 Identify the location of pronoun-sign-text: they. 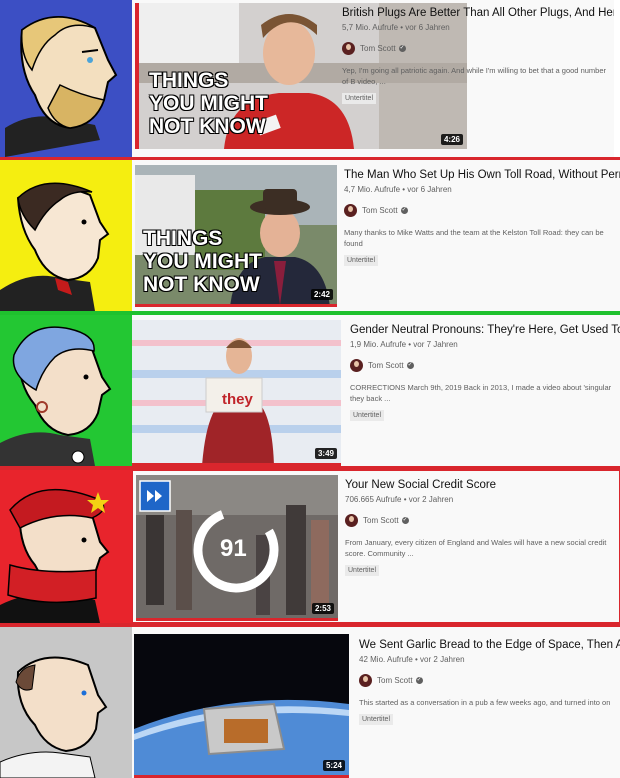
(237, 399).